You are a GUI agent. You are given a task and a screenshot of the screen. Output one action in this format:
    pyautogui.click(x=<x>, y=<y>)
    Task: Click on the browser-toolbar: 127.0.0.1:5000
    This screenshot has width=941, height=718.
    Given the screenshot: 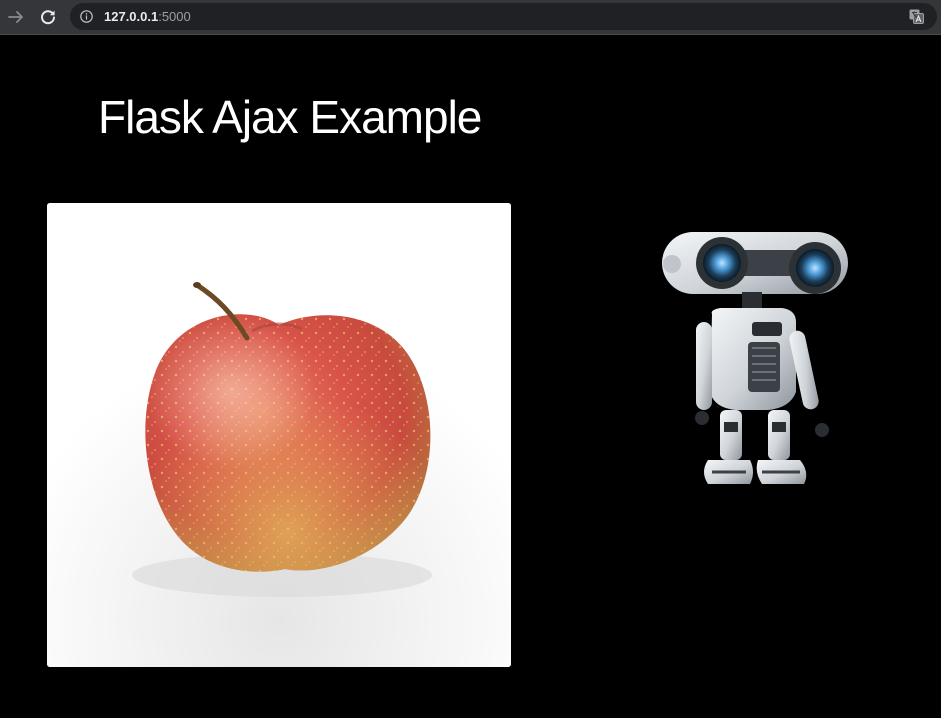 What is the action you would take?
    pyautogui.click(x=470, y=17)
    